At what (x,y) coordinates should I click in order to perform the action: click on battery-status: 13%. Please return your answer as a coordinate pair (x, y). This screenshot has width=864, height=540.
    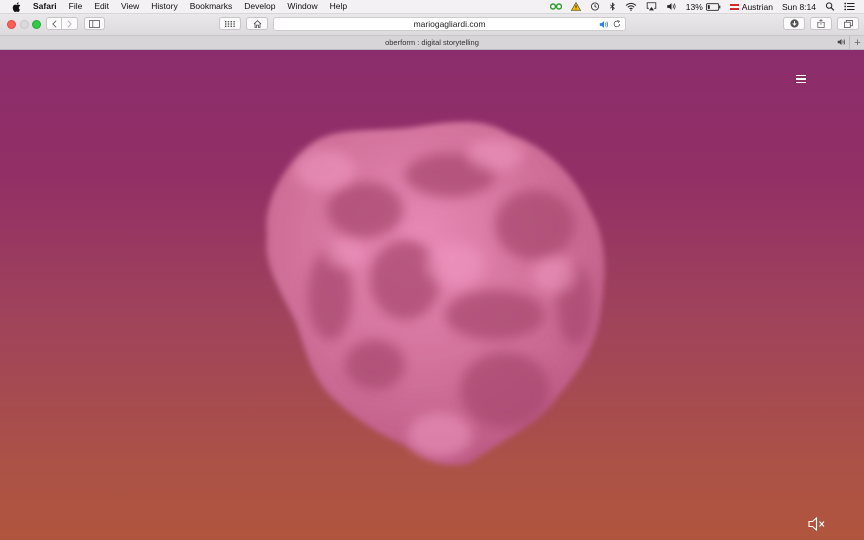
    Looking at the image, I should click on (703, 7).